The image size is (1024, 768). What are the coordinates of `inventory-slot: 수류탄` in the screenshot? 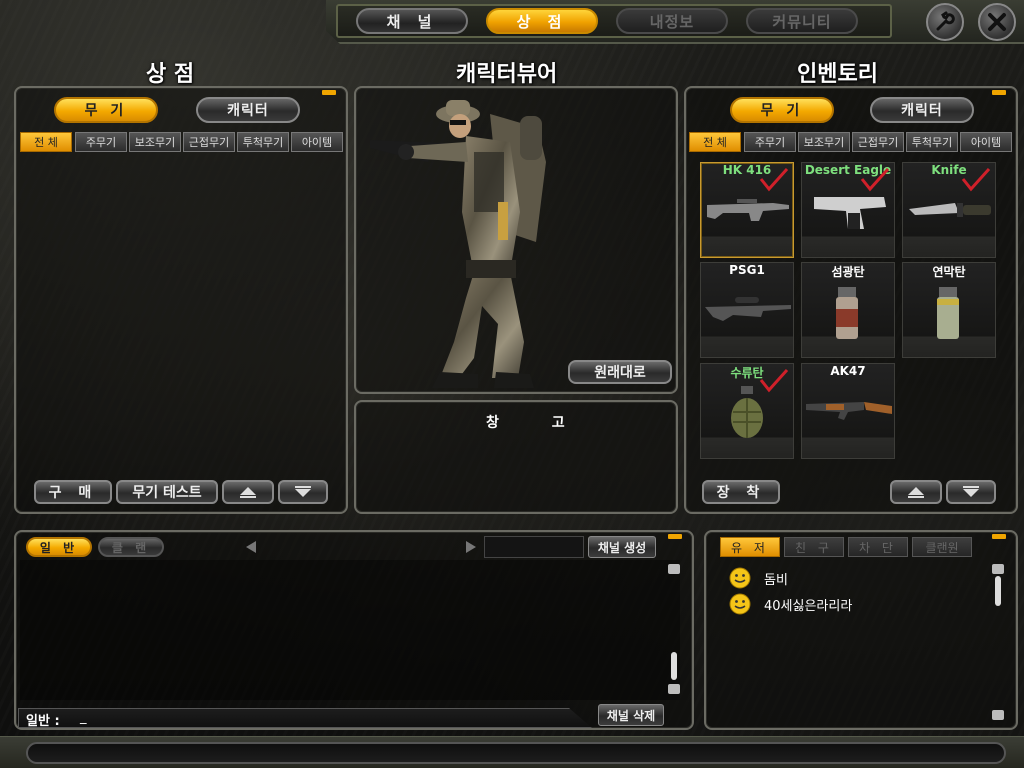 It's located at (747, 411).